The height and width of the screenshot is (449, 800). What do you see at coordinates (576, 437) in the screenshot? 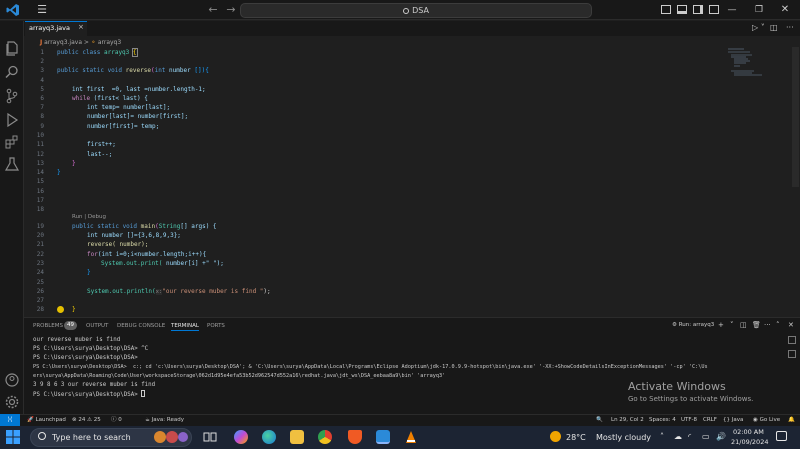
I see `weather-temperature: 28°C` at bounding box center [576, 437].